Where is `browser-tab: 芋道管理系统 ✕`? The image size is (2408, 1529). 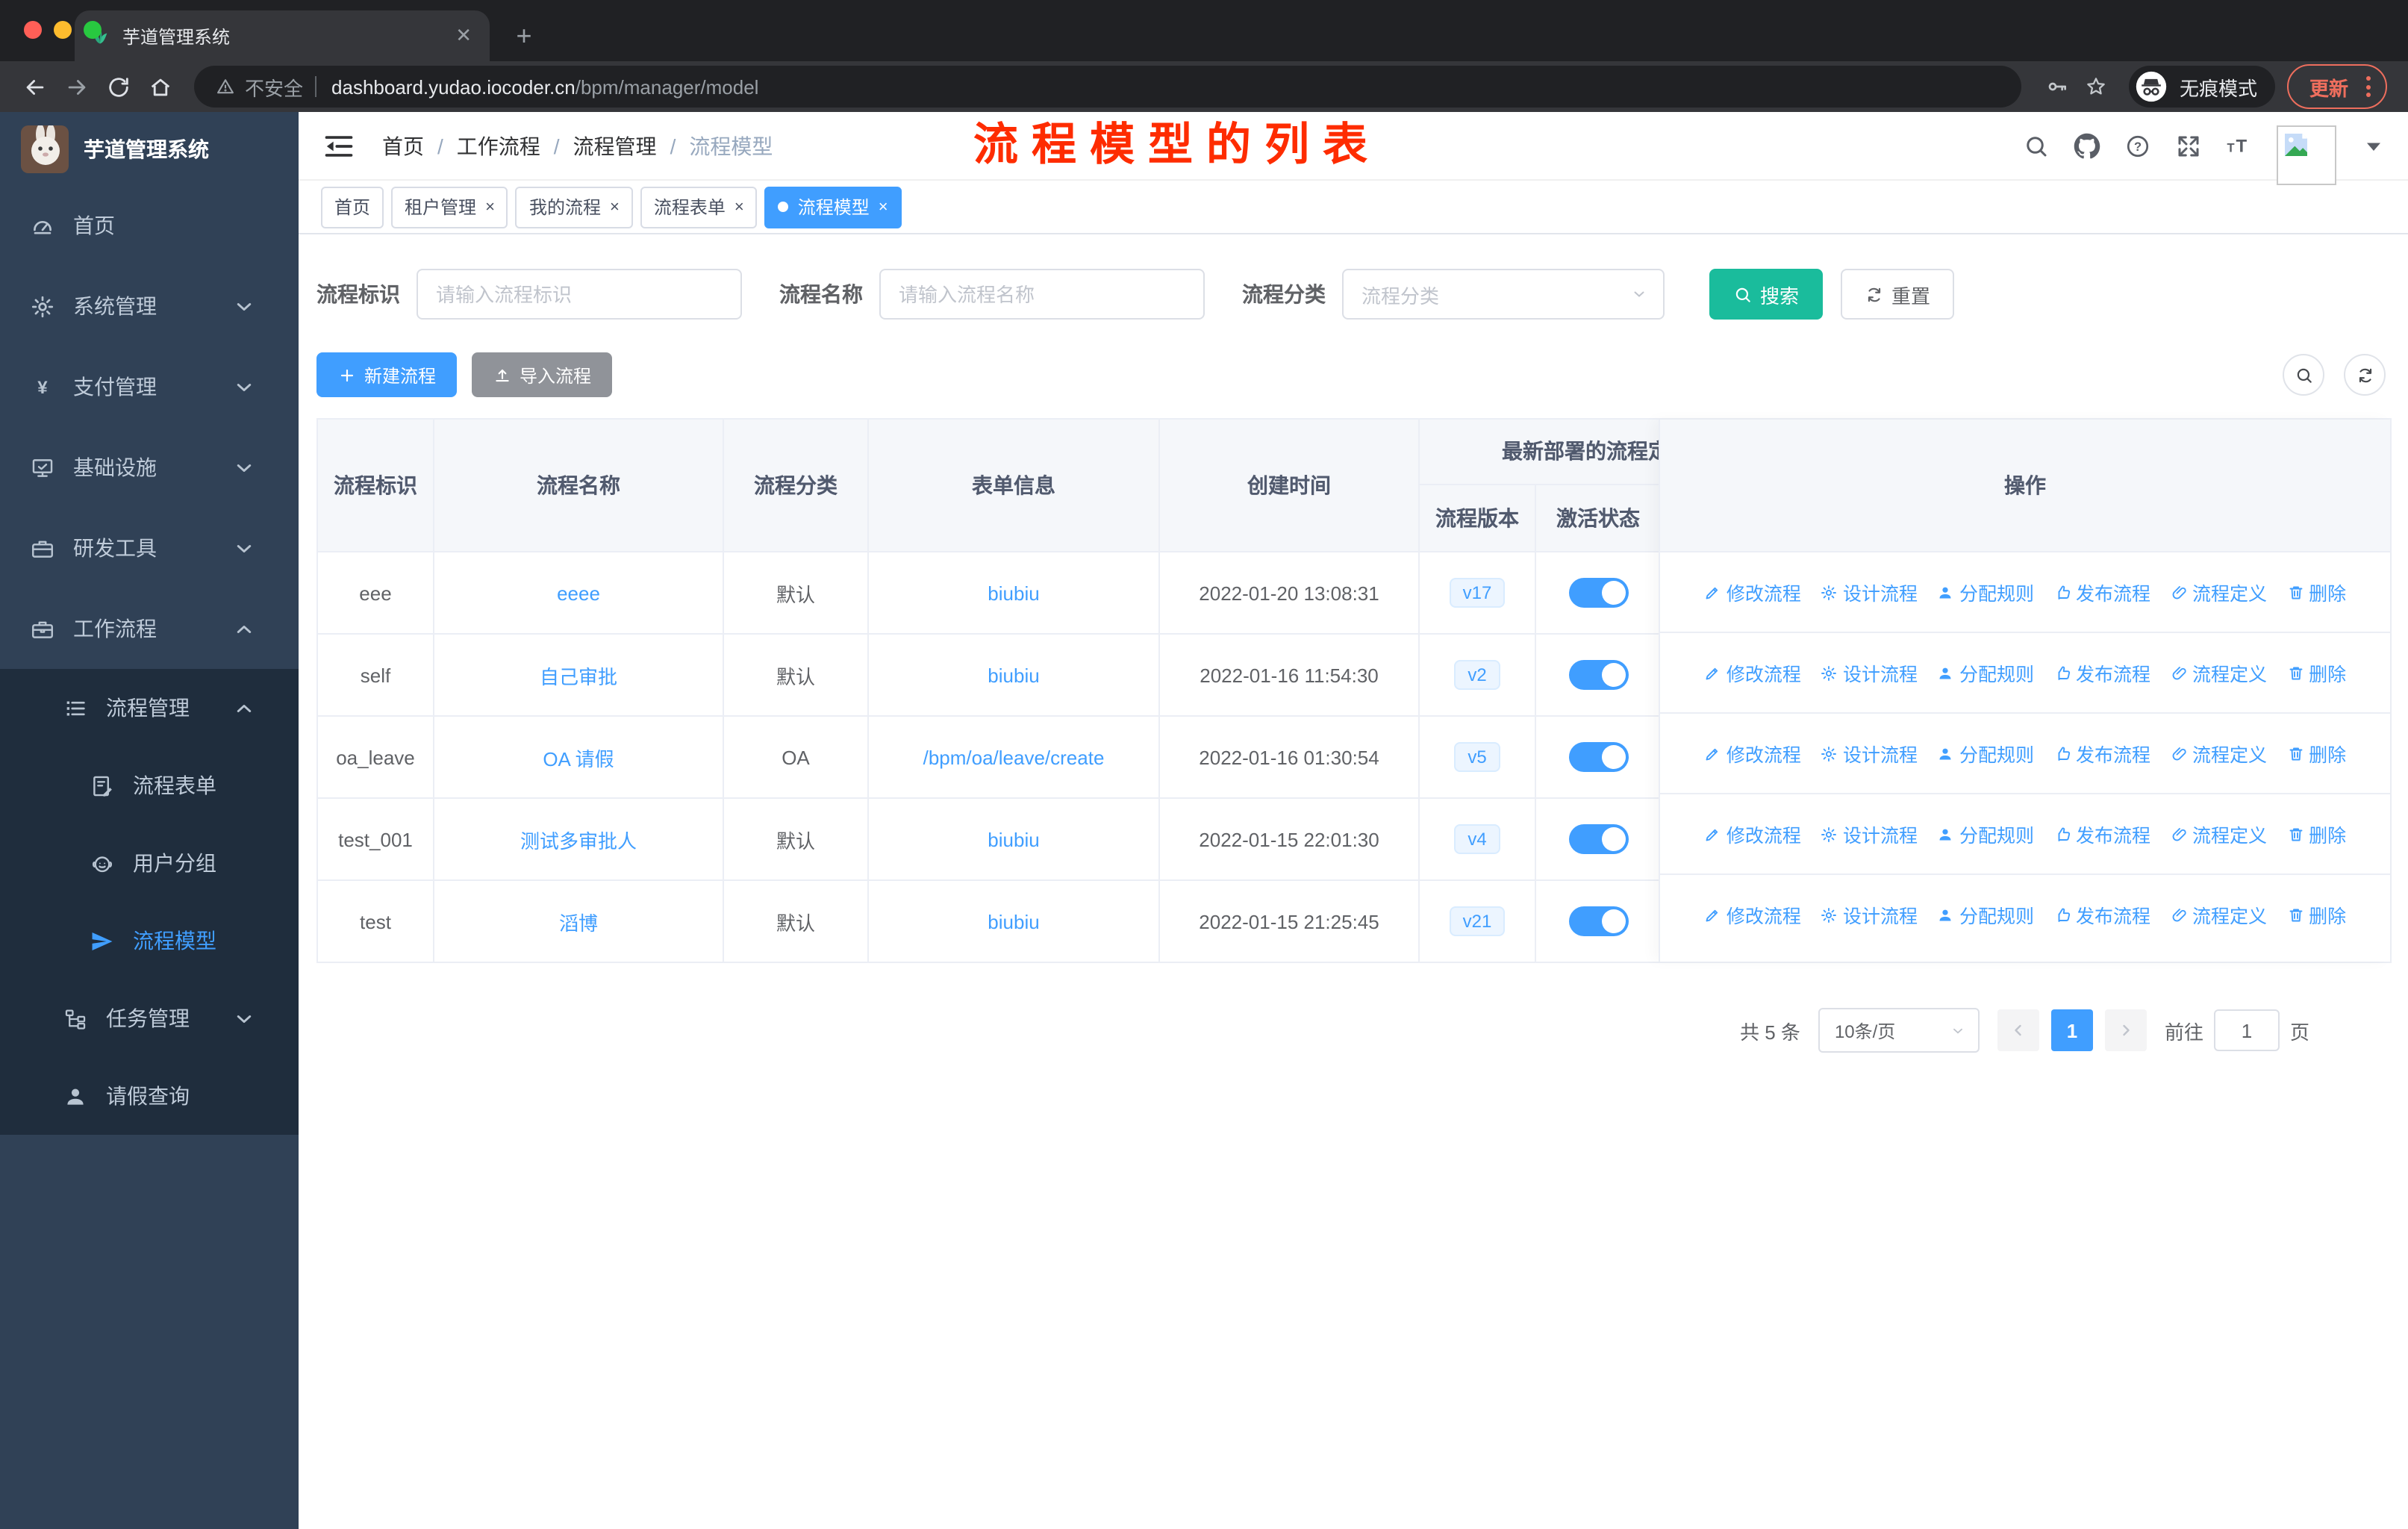
browser-tab: 芋道管理系统 ✕ is located at coordinates (282, 35).